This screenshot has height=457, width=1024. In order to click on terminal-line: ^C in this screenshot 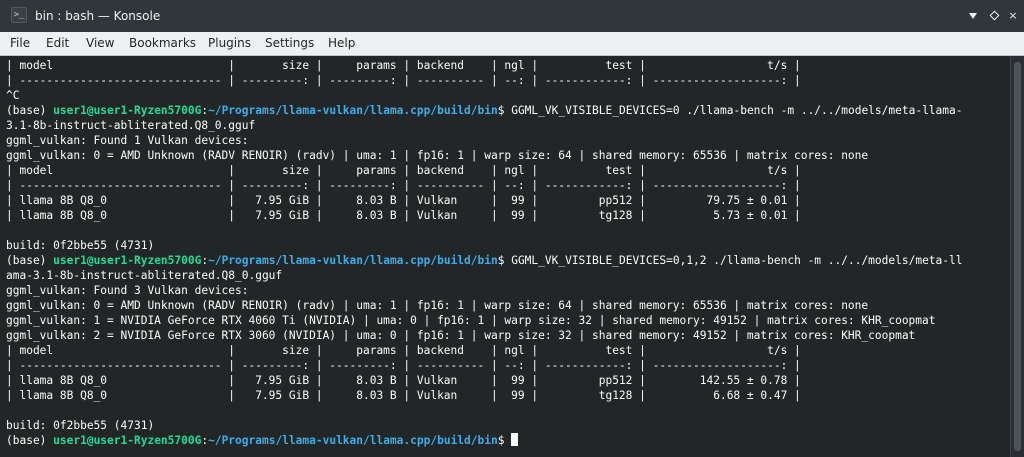, I will do `click(13, 95)`.